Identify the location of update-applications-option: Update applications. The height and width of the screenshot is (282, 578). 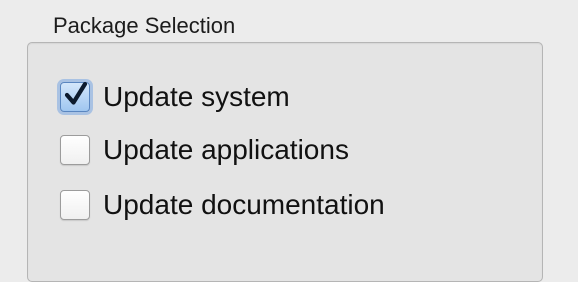
(204, 150).